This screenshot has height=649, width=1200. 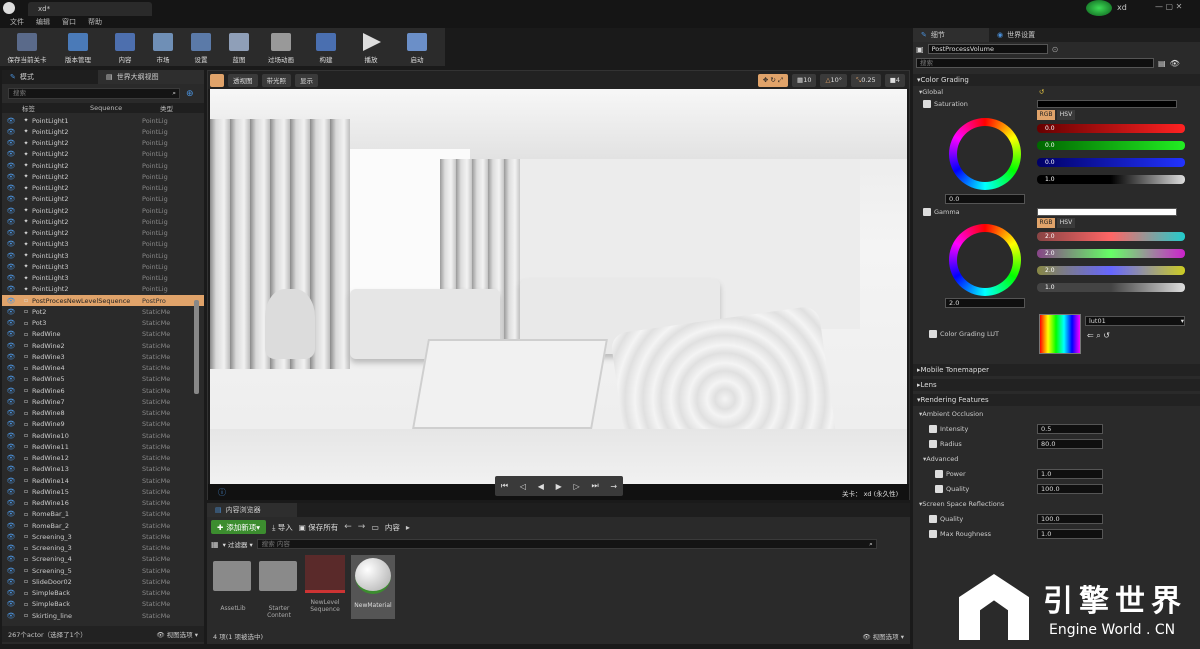 What do you see at coordinates (282, 527) in the screenshot?
I see `import-button: ⤓ 导入` at bounding box center [282, 527].